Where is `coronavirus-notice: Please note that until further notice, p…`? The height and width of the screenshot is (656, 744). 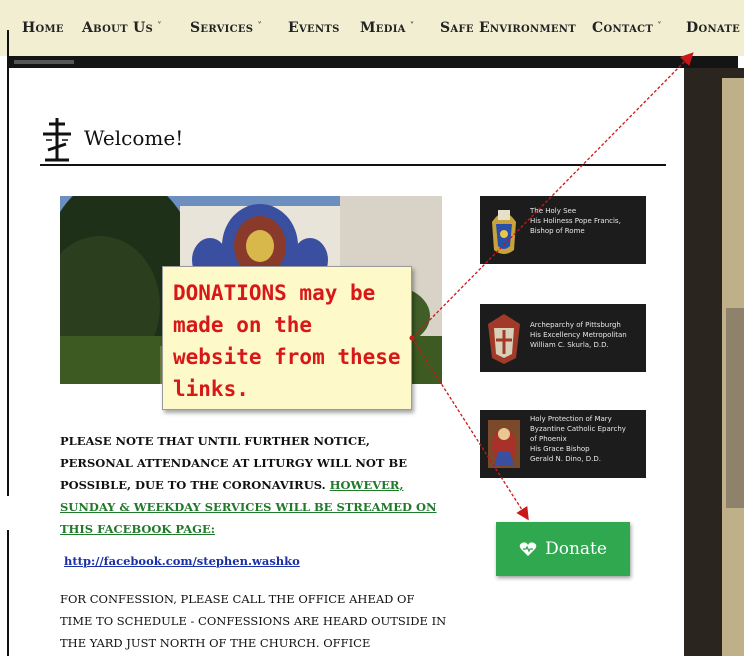
coronavirus-notice: Please note that until further notice, p… is located at coordinates (250, 485).